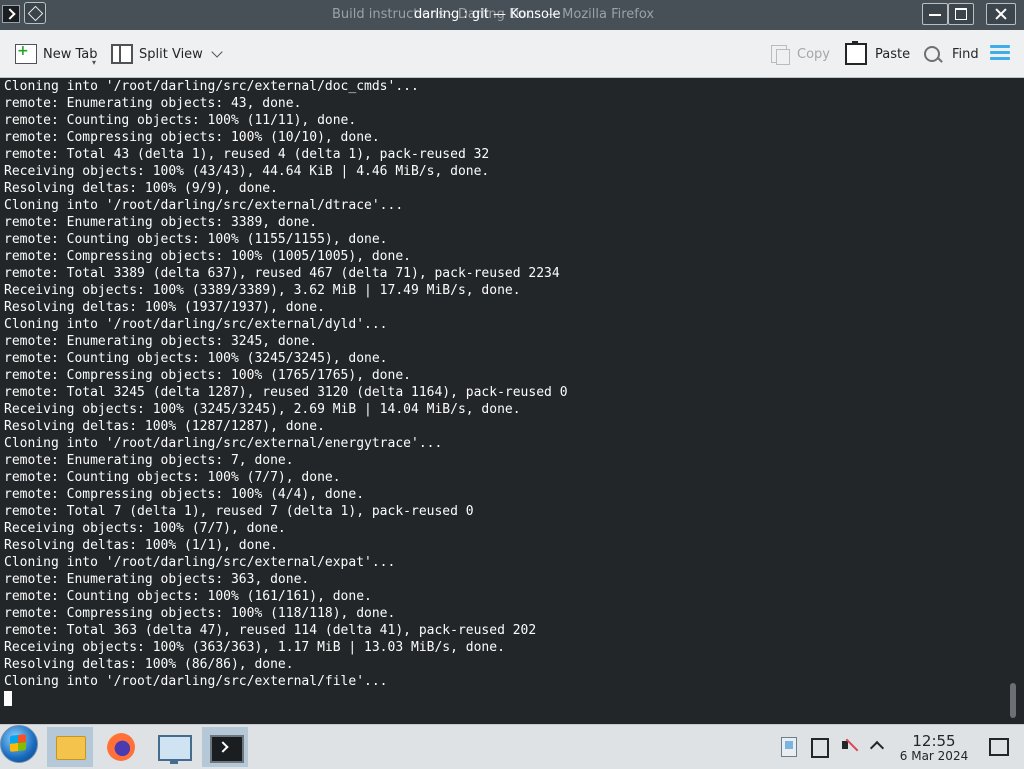 Image resolution: width=1024 pixels, height=769 pixels. What do you see at coordinates (175, 749) in the screenshot?
I see `system-settings-icon` at bounding box center [175, 749].